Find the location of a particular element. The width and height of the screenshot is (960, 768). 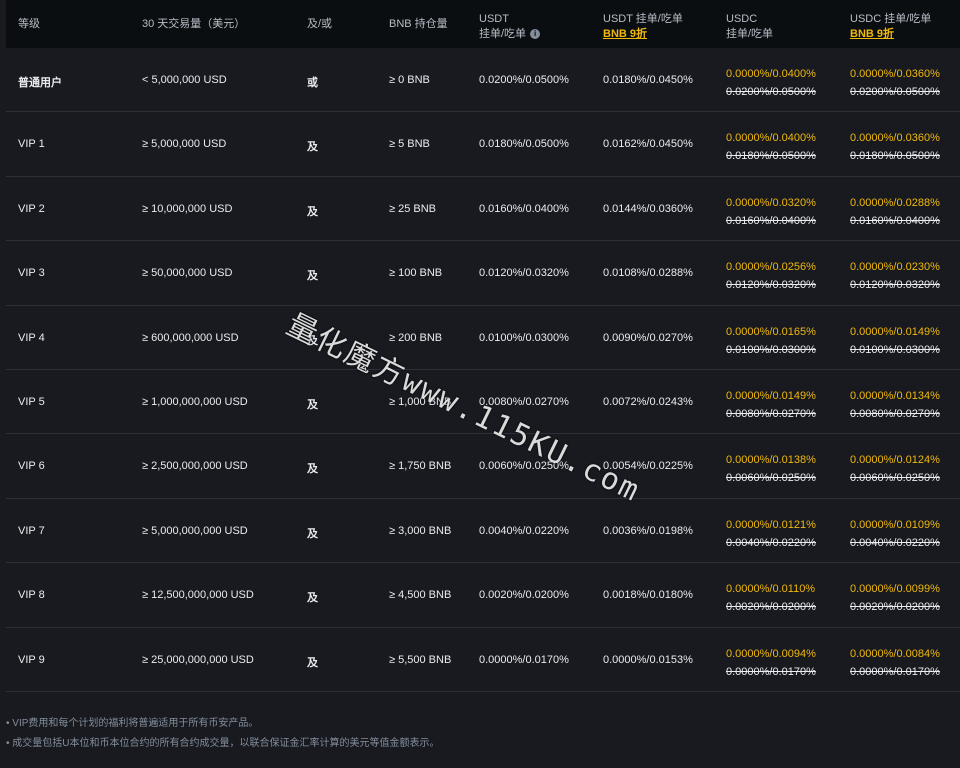

header-usdt-bnb-title: USDT 挂单/吃单 is located at coordinates (643, 19).